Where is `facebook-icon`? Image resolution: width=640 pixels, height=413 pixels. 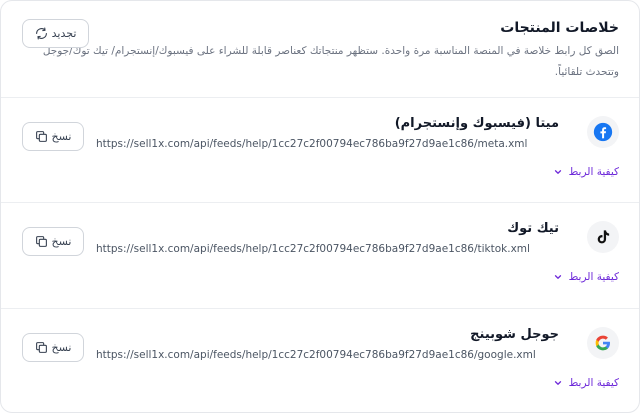
facebook-icon is located at coordinates (603, 132).